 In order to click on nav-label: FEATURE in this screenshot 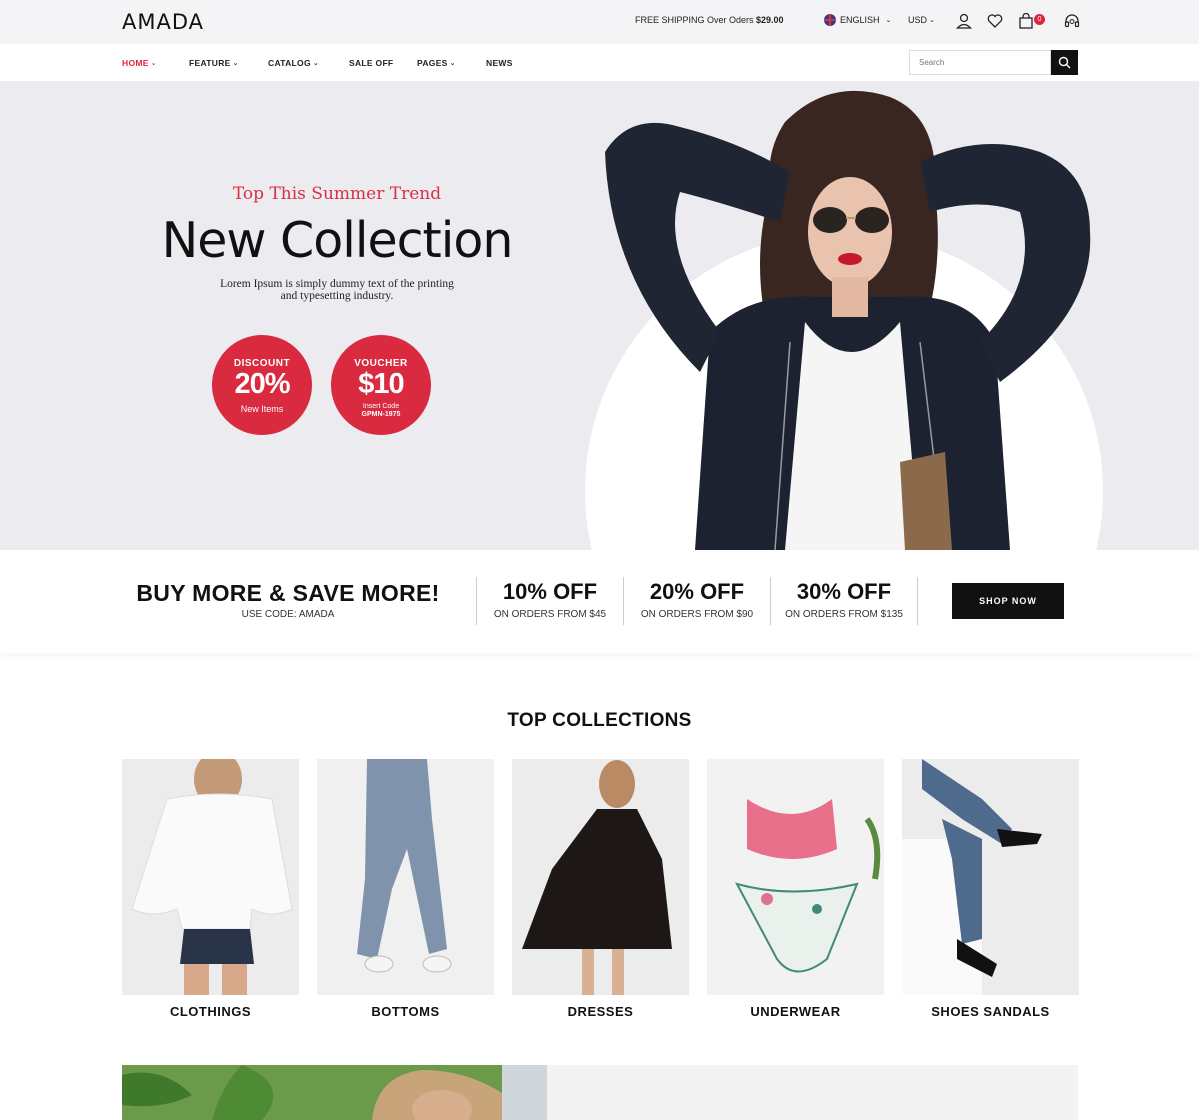, I will do `click(210, 63)`.